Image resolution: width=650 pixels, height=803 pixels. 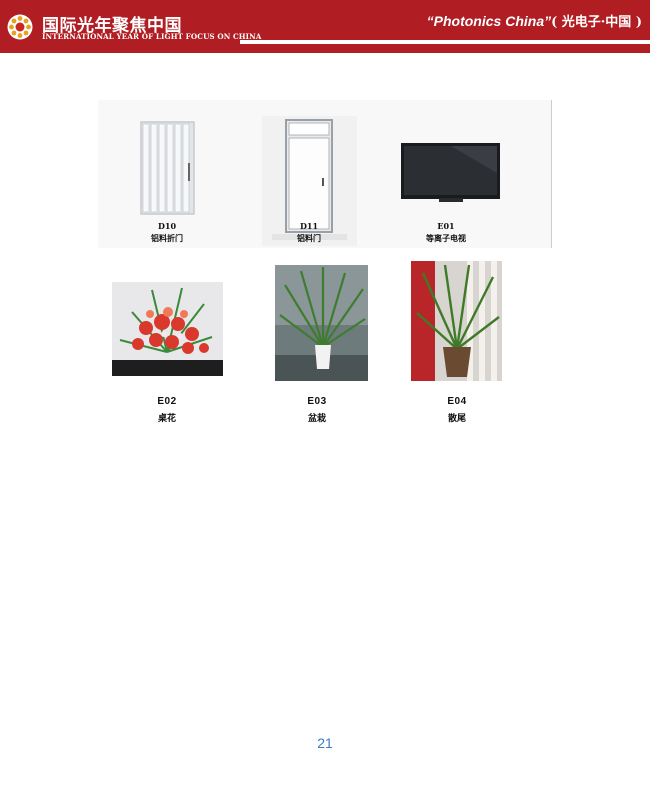 What do you see at coordinates (456, 321) in the screenshot?
I see `areca-palm-image` at bounding box center [456, 321].